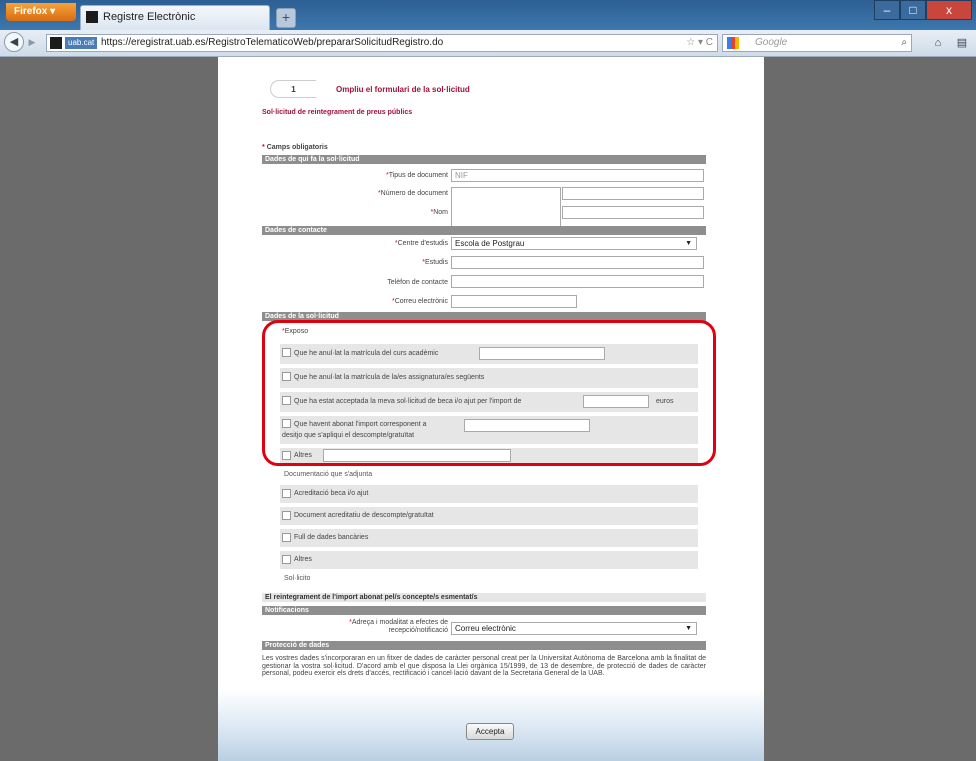  I want to click on studies-label: *Estudis, so click(435, 262).